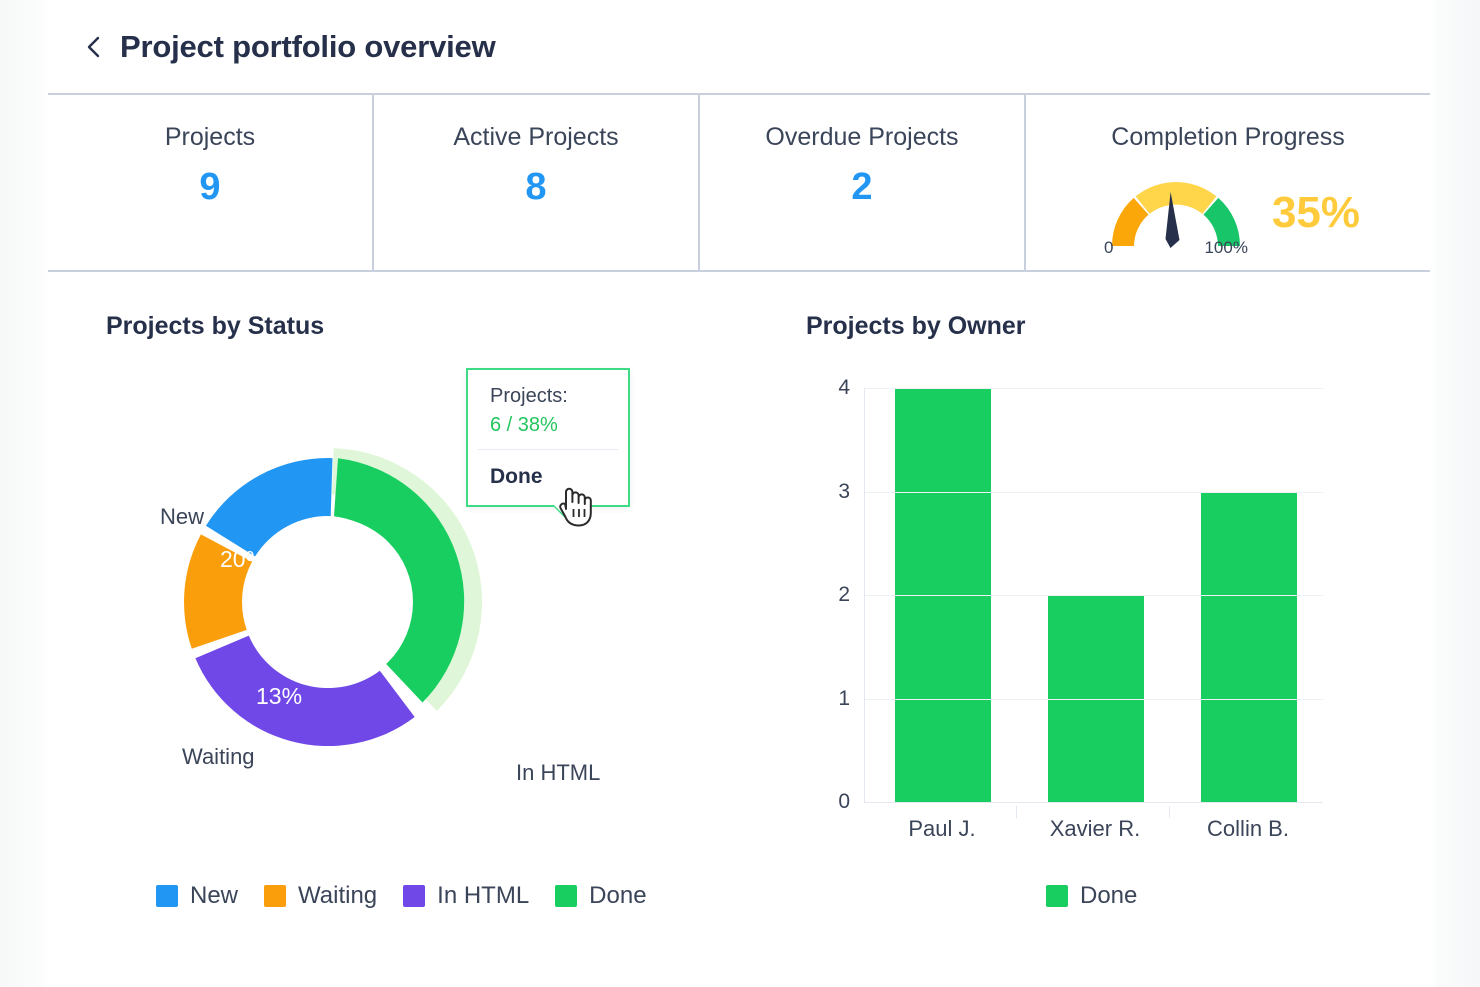 The height and width of the screenshot is (987, 1480). What do you see at coordinates (1176, 216) in the screenshot?
I see `completion-gauge: 0 100%` at bounding box center [1176, 216].